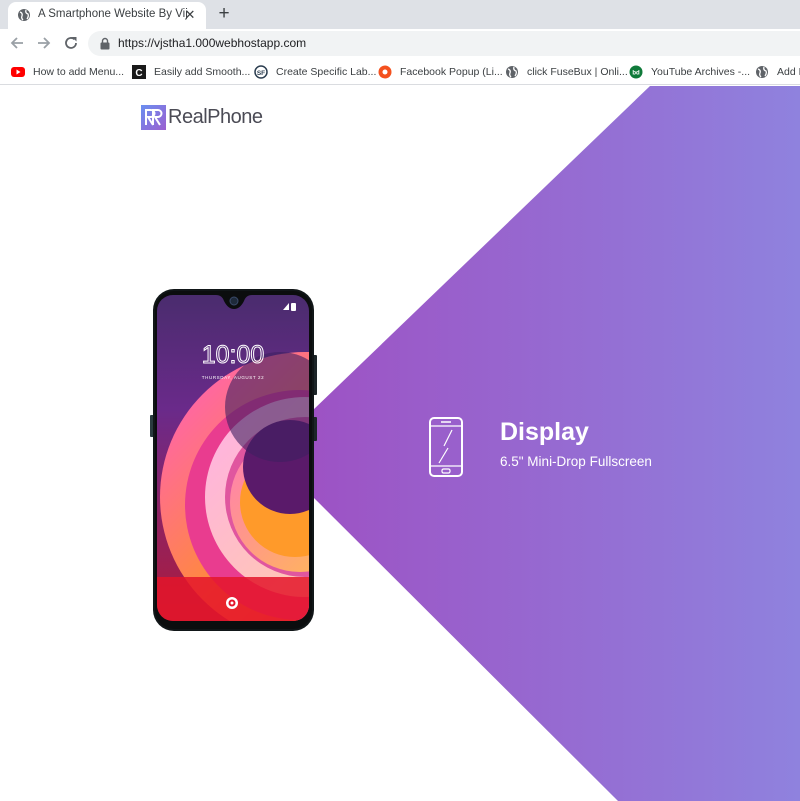  I want to click on close-tab-icon: ✕, so click(190, 15).